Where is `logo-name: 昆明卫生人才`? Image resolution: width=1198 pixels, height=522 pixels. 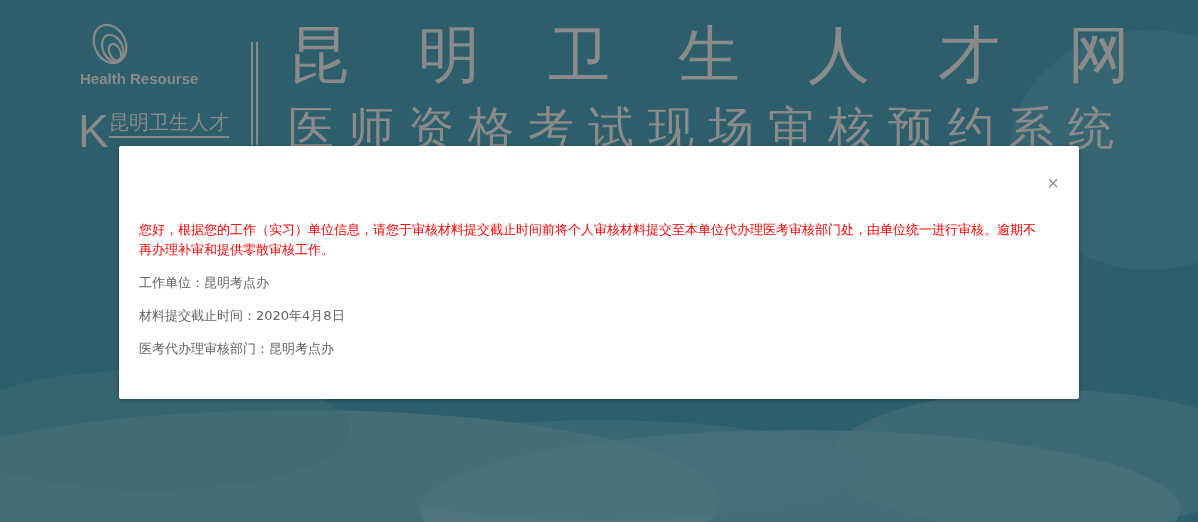 logo-name: 昆明卫生人才 is located at coordinates (168, 123).